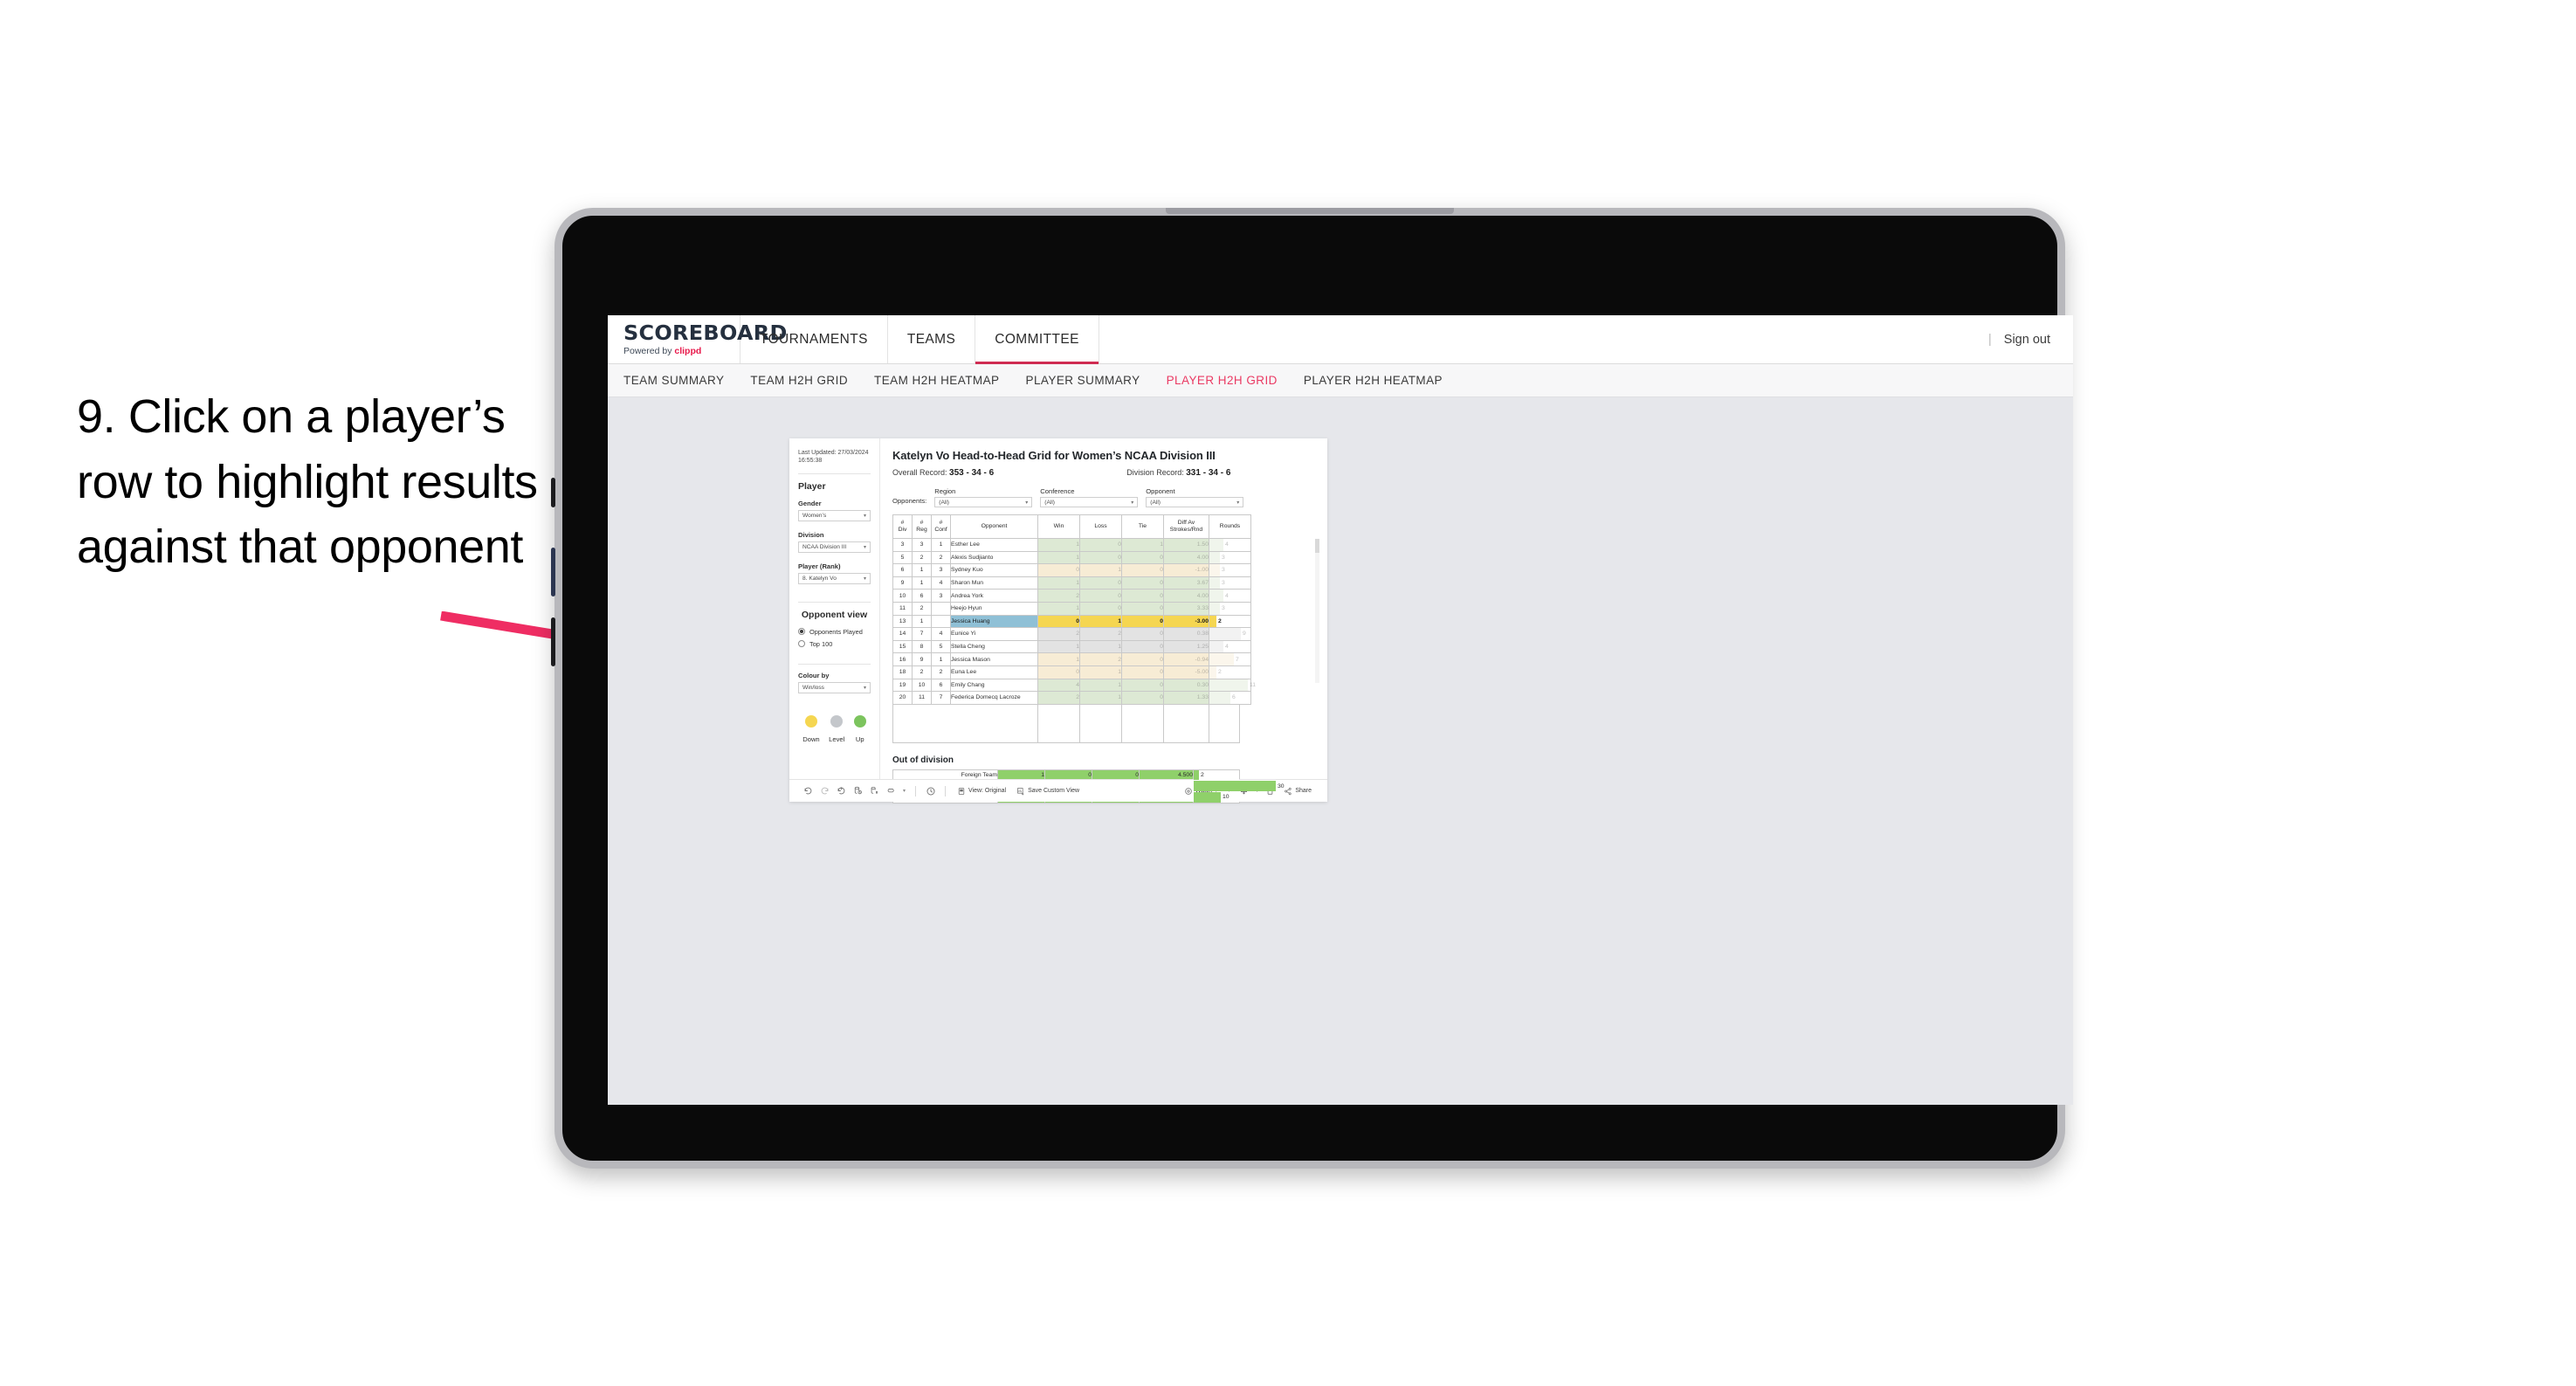 This screenshot has height=1386, width=2576. What do you see at coordinates (824, 791) in the screenshot?
I see `redo-icon` at bounding box center [824, 791].